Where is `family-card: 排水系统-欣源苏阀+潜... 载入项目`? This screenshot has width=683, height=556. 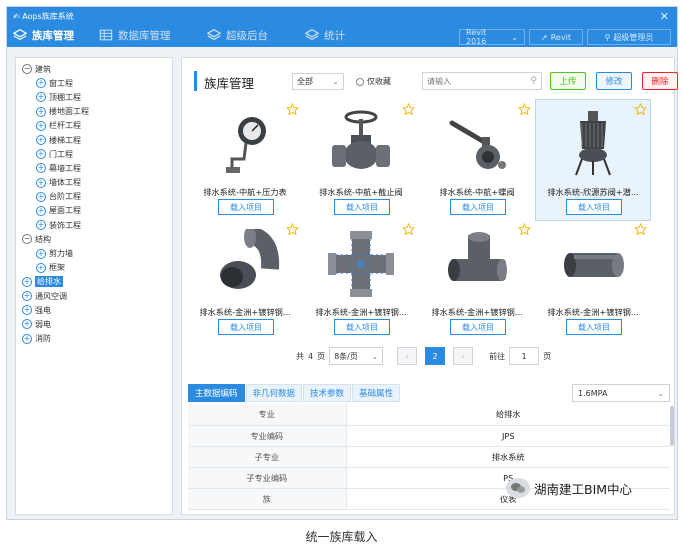 family-card: 排水系统-欣源苏阀+潜... 载入项目 is located at coordinates (593, 160).